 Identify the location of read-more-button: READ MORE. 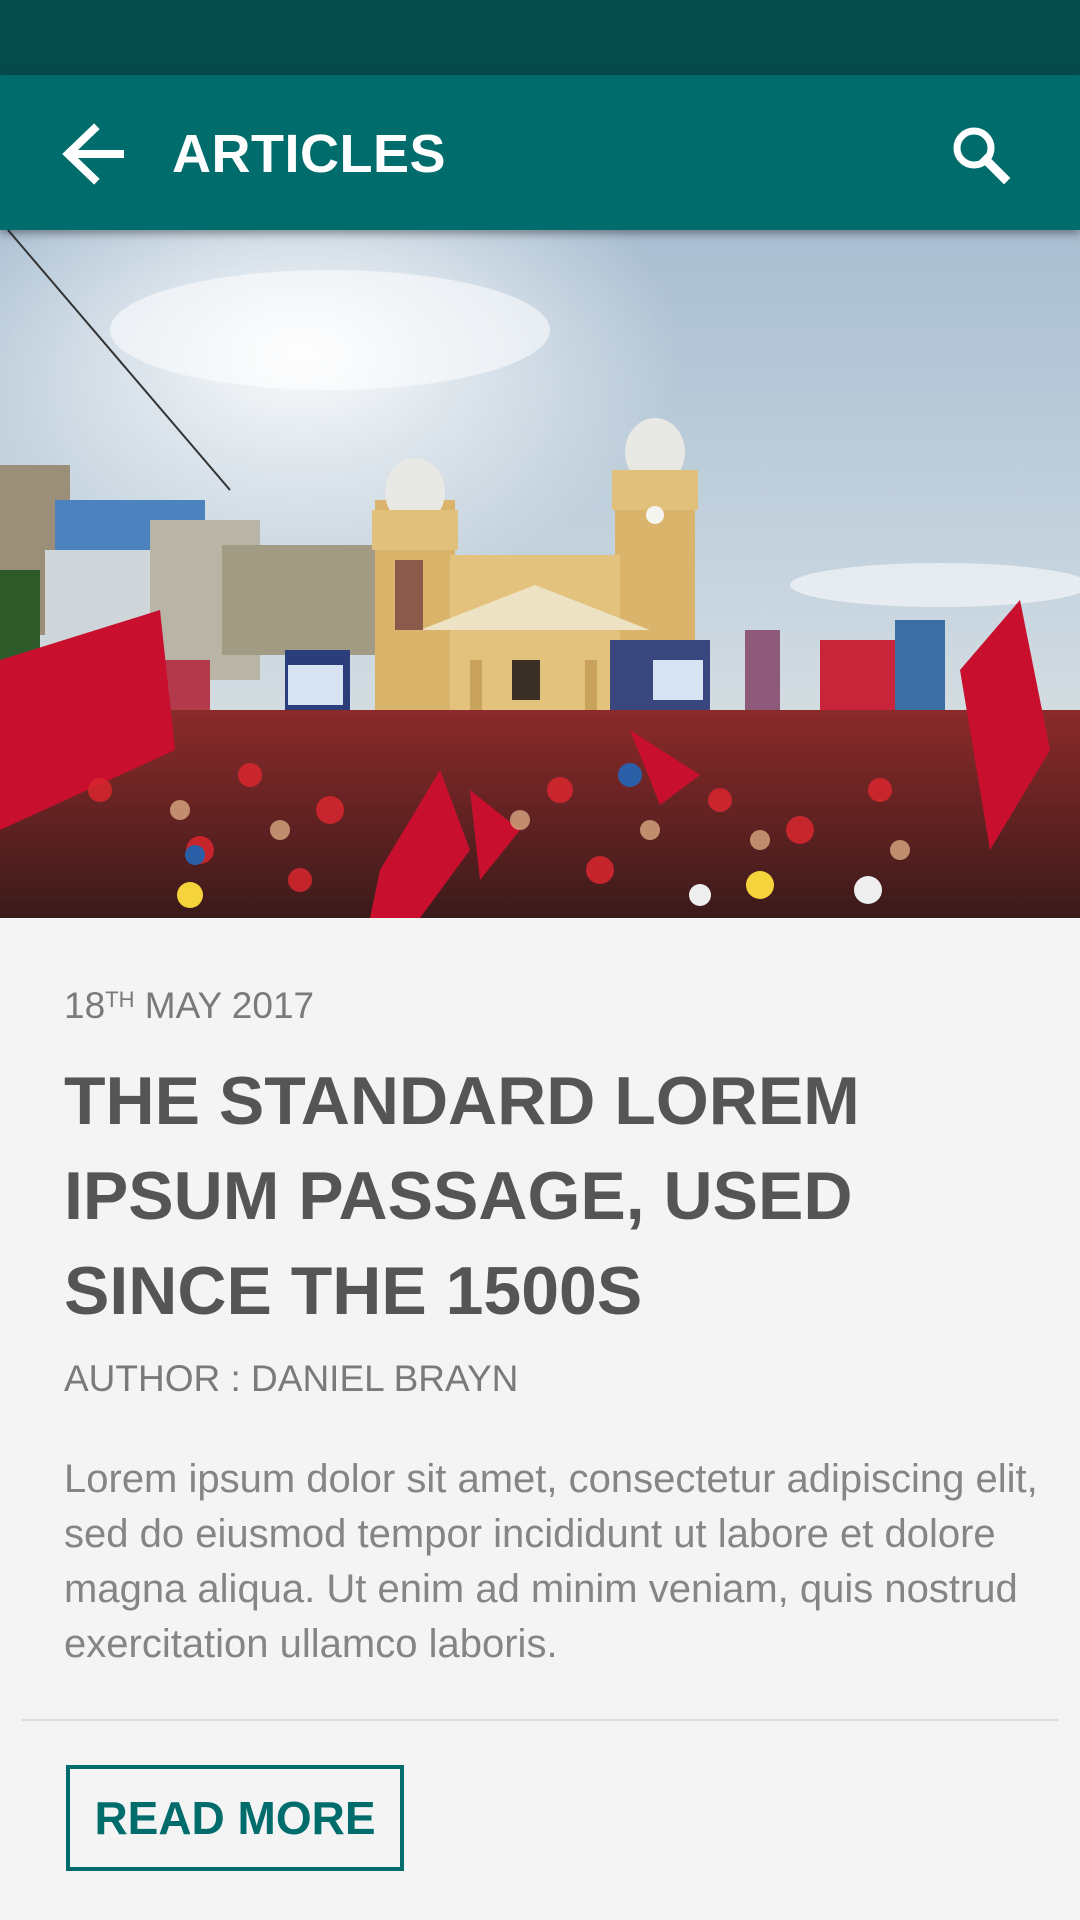
(235, 1818).